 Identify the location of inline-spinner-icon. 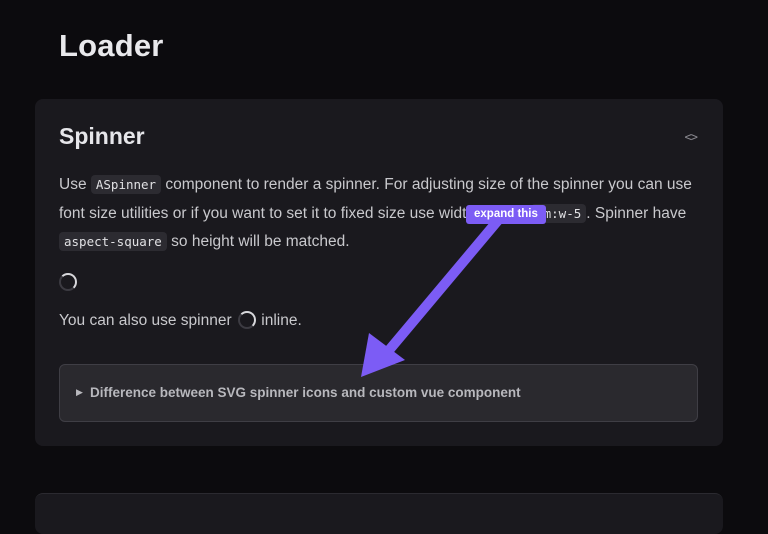
(246, 320).